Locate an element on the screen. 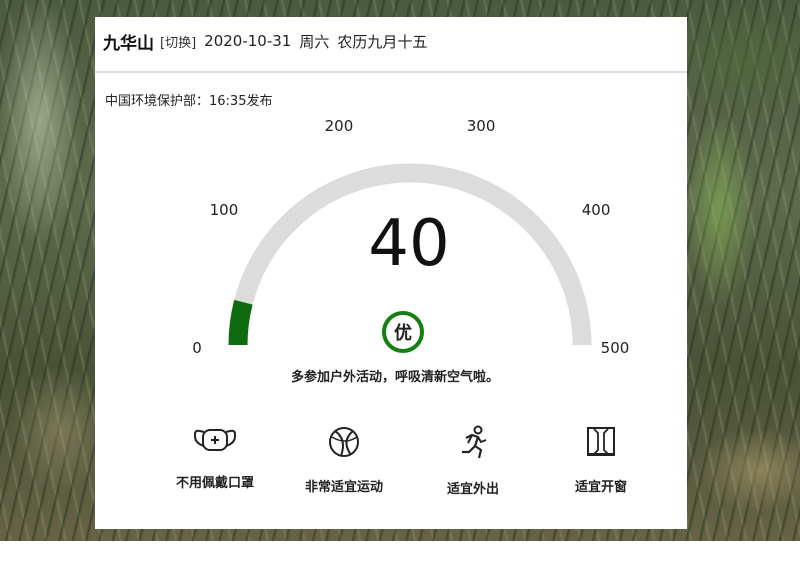 The image size is (800, 567). aqi-value: 40 is located at coordinates (409, 244).